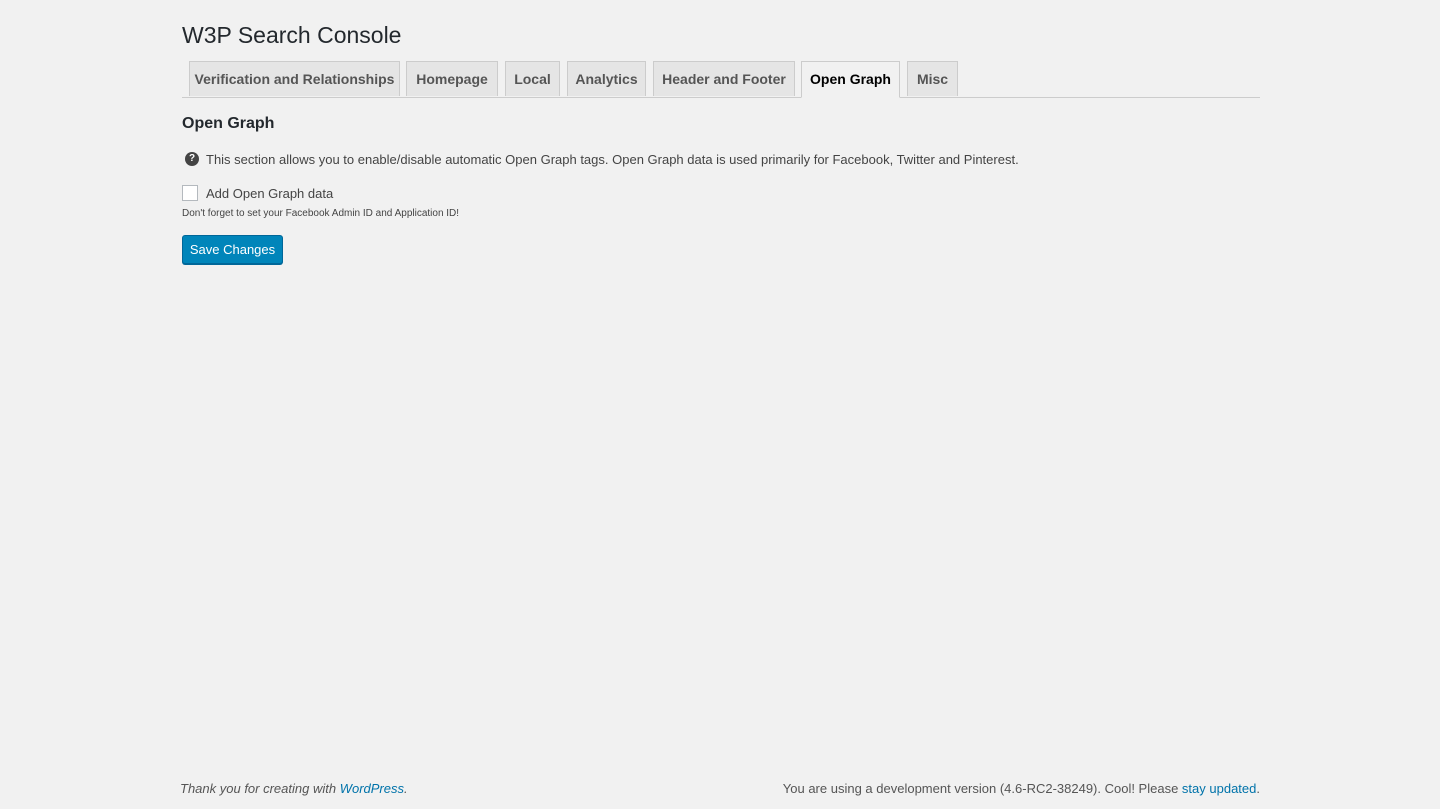  I want to click on wordpress-link: WordPress, so click(372, 788).